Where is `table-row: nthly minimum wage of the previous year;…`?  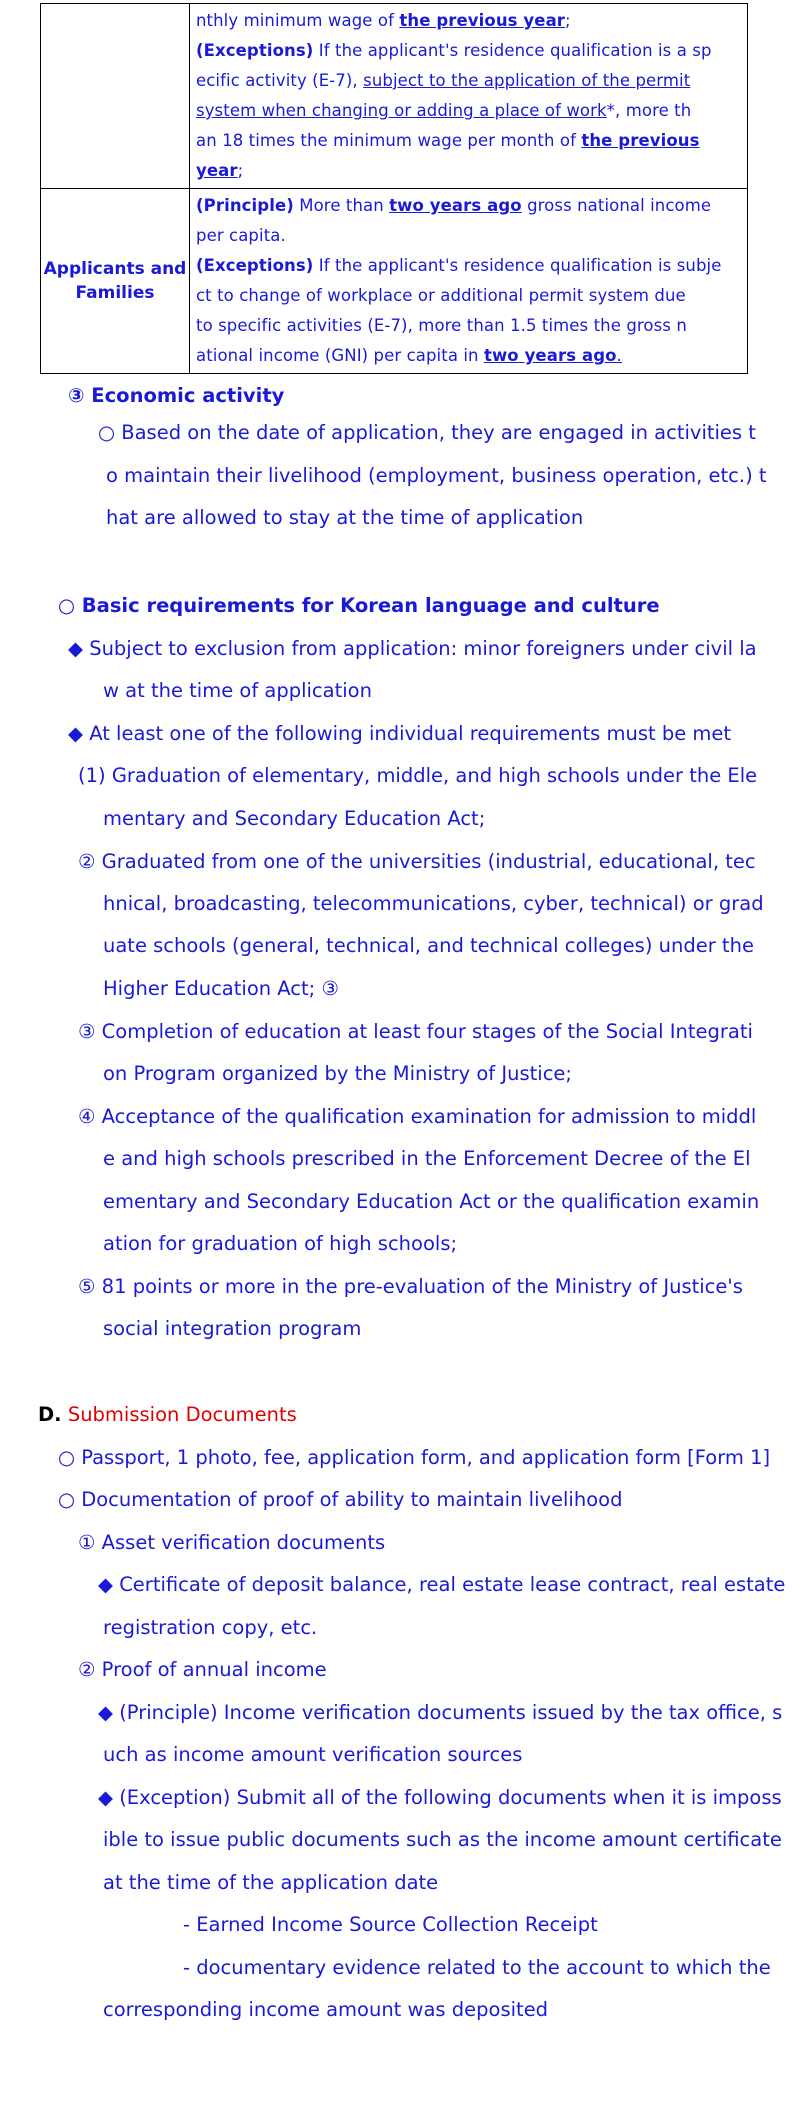
table-row: nthly minimum wage of the previous year;… is located at coordinates (394, 96).